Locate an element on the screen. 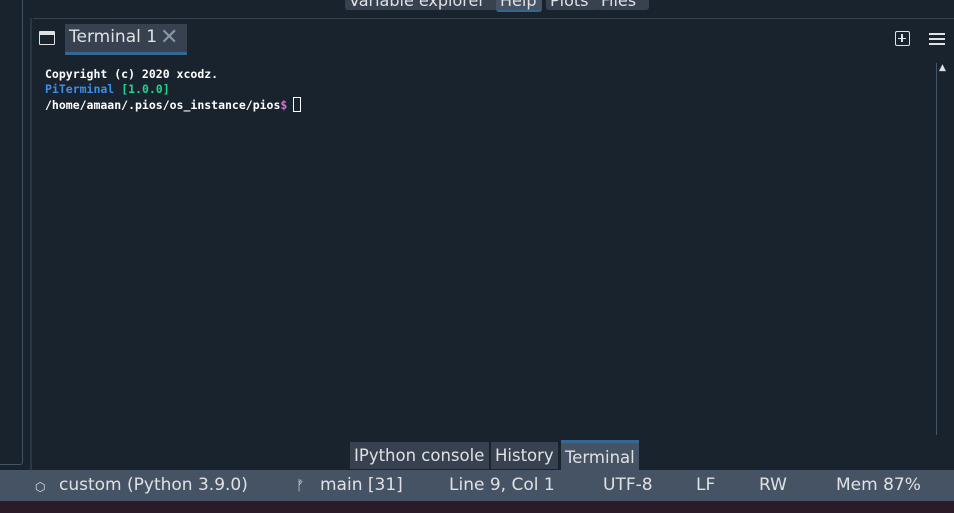 This screenshot has width=954, height=513. terminal-app-version: [1.0.0] is located at coordinates (145, 89).